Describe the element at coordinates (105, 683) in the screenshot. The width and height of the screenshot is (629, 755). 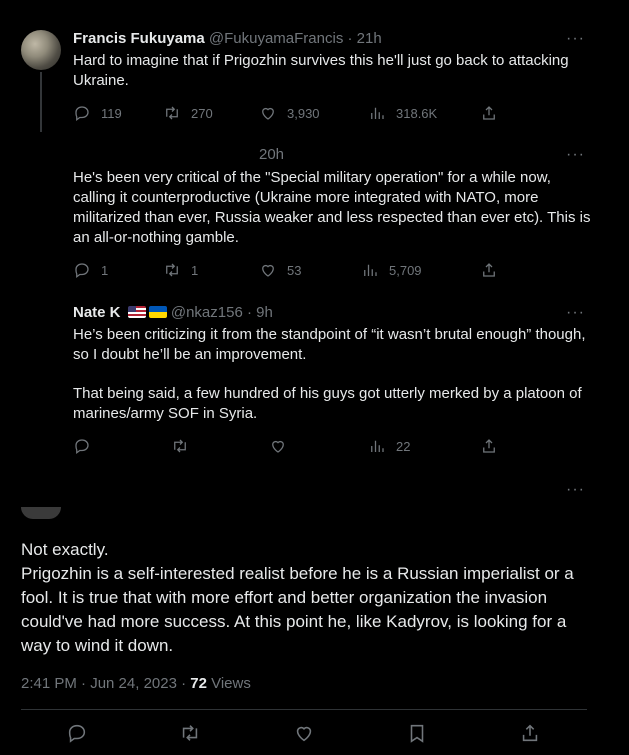
I see `tweet-timestamp: 2:41 PM · Jun 24, 2023 ·` at that location.